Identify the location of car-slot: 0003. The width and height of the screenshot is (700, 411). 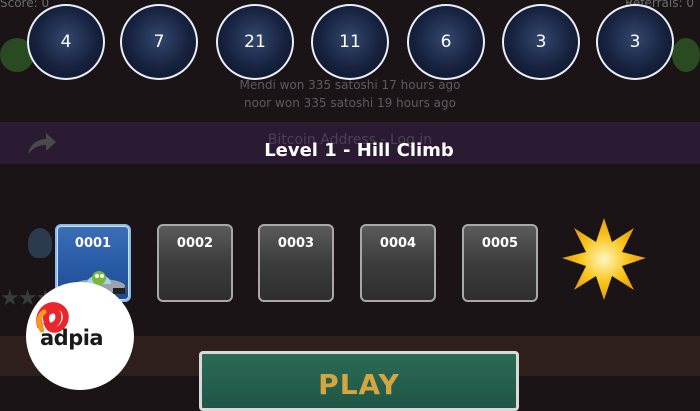
(296, 263).